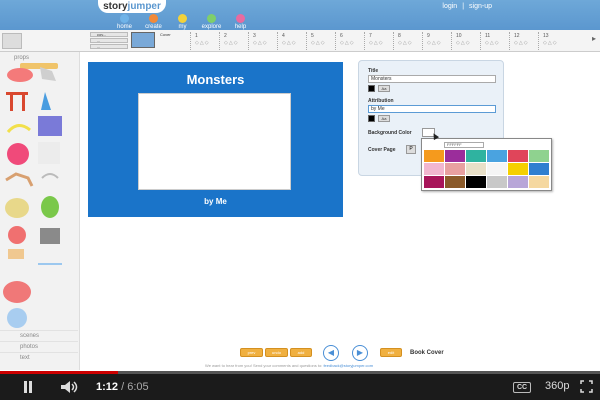 This screenshot has width=600, height=400. Describe the element at coordinates (70, 387) in the screenshot. I see `volume-icon` at that location.